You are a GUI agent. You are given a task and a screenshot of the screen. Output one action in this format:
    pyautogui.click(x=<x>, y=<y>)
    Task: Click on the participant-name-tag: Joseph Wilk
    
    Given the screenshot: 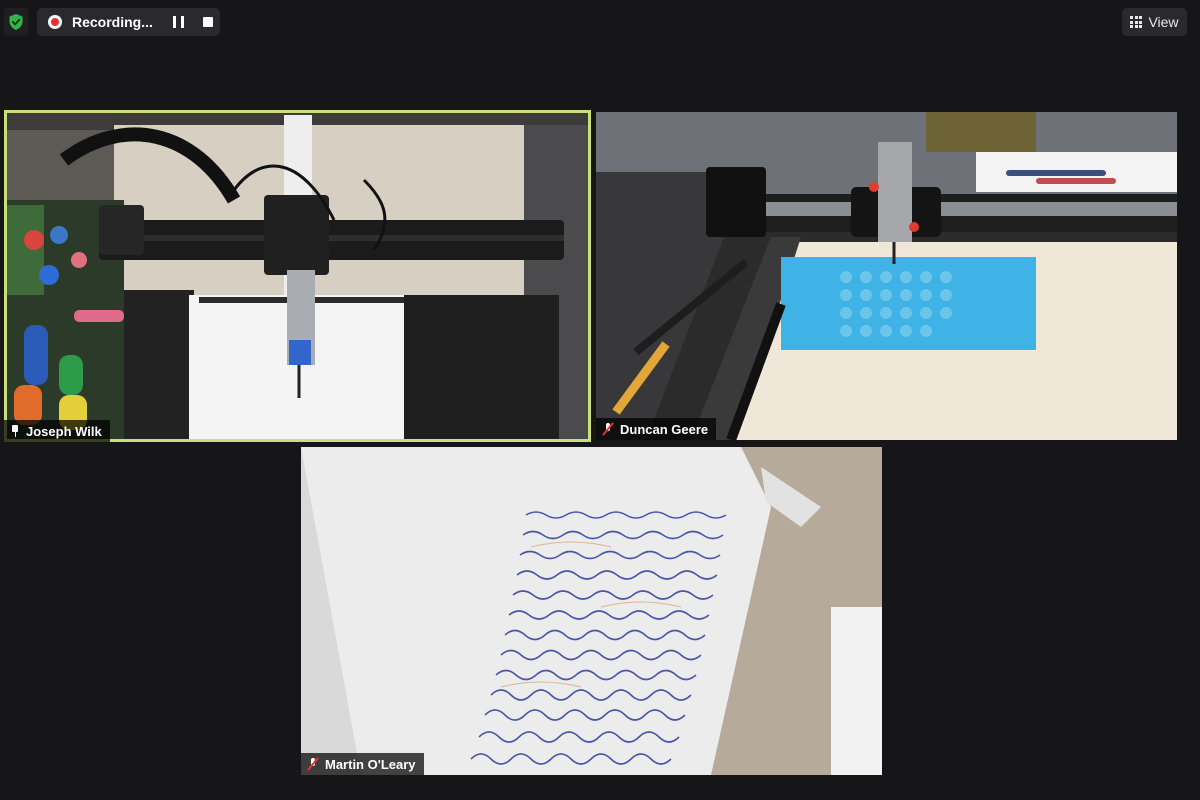 What is the action you would take?
    pyautogui.click(x=57, y=431)
    